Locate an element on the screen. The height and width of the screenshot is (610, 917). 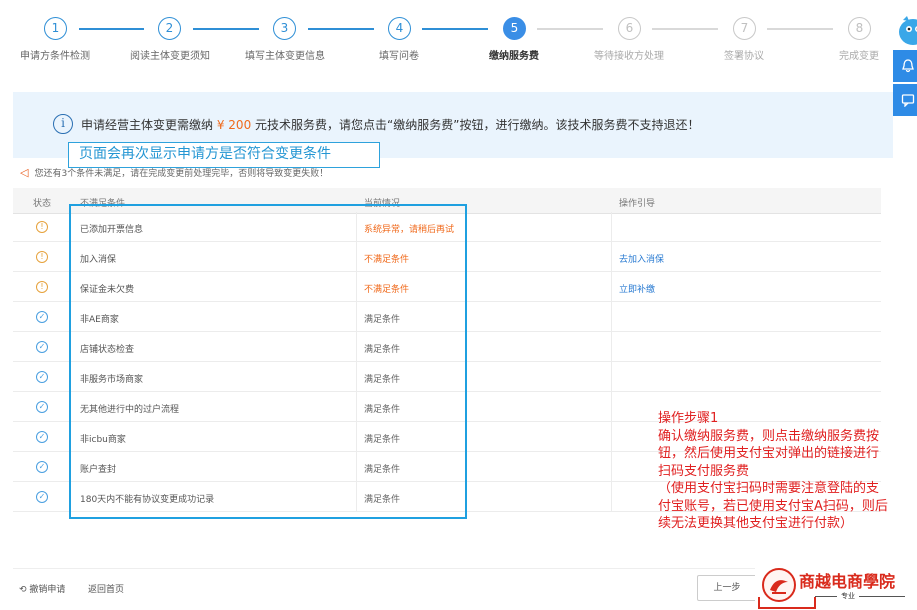
logo-rule is located at coordinates (860, 596).